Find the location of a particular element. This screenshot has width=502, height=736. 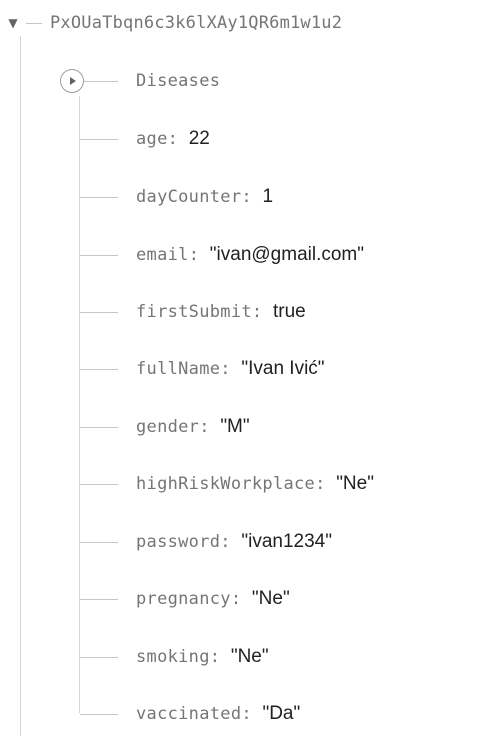

field-key: highRiskWorkplace is located at coordinates (226, 484).